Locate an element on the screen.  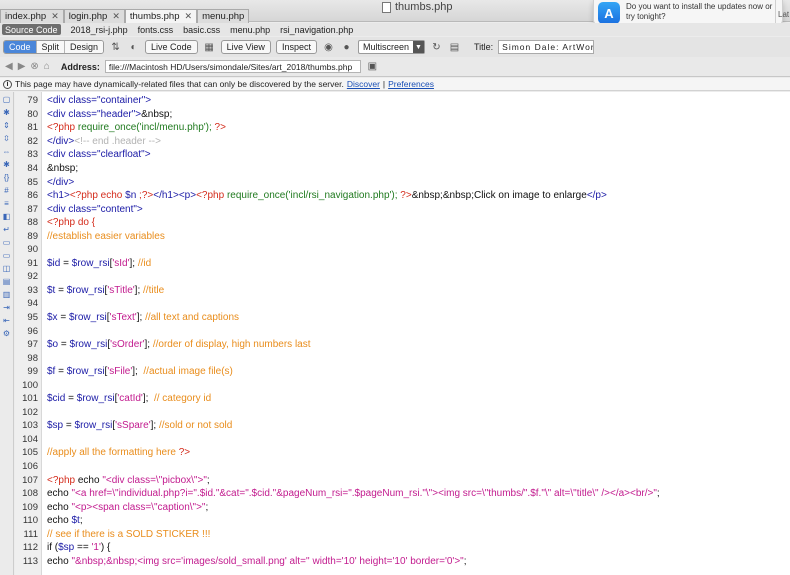
home-icon: ⌂ is located at coordinates (47, 66).